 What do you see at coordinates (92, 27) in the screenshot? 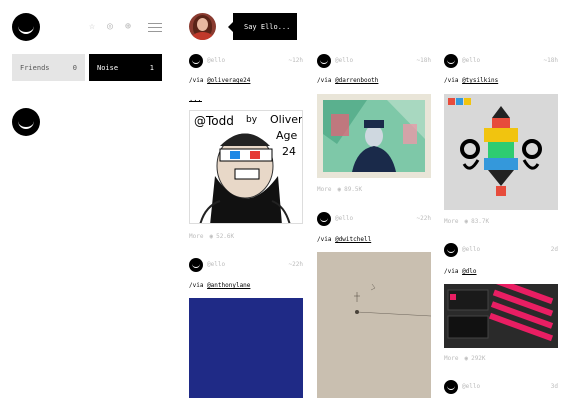
I see `star-icon: ☆` at bounding box center [92, 27].